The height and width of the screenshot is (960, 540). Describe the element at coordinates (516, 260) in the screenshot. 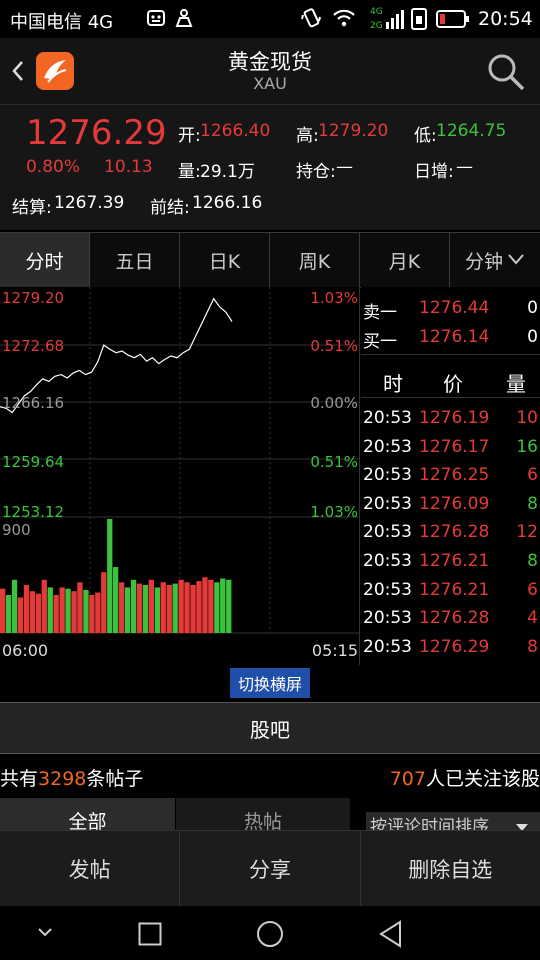

I see `chevron-down-icon` at that location.